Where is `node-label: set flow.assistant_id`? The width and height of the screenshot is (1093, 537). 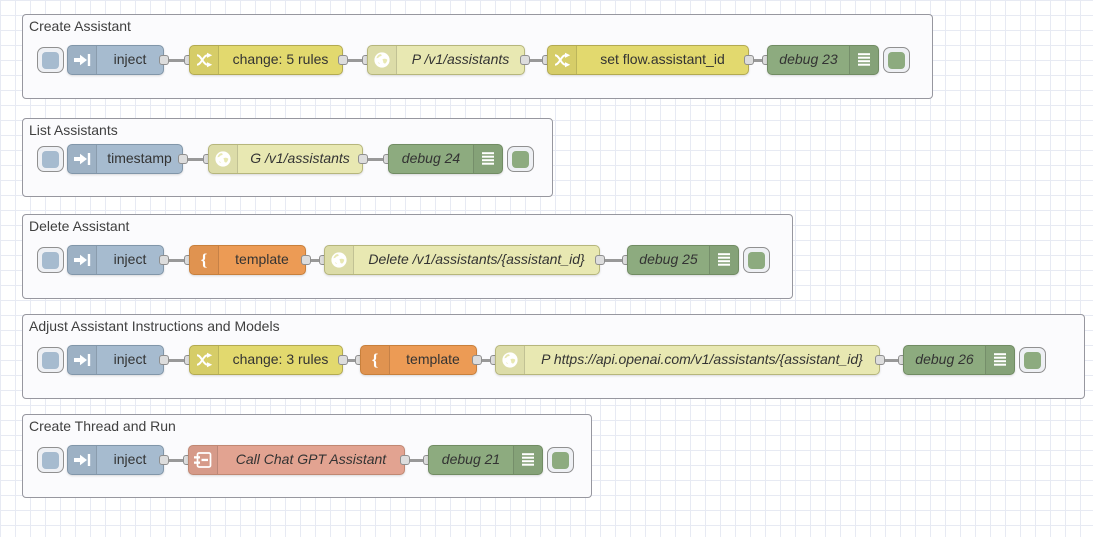 node-label: set flow.assistant_id is located at coordinates (662, 59).